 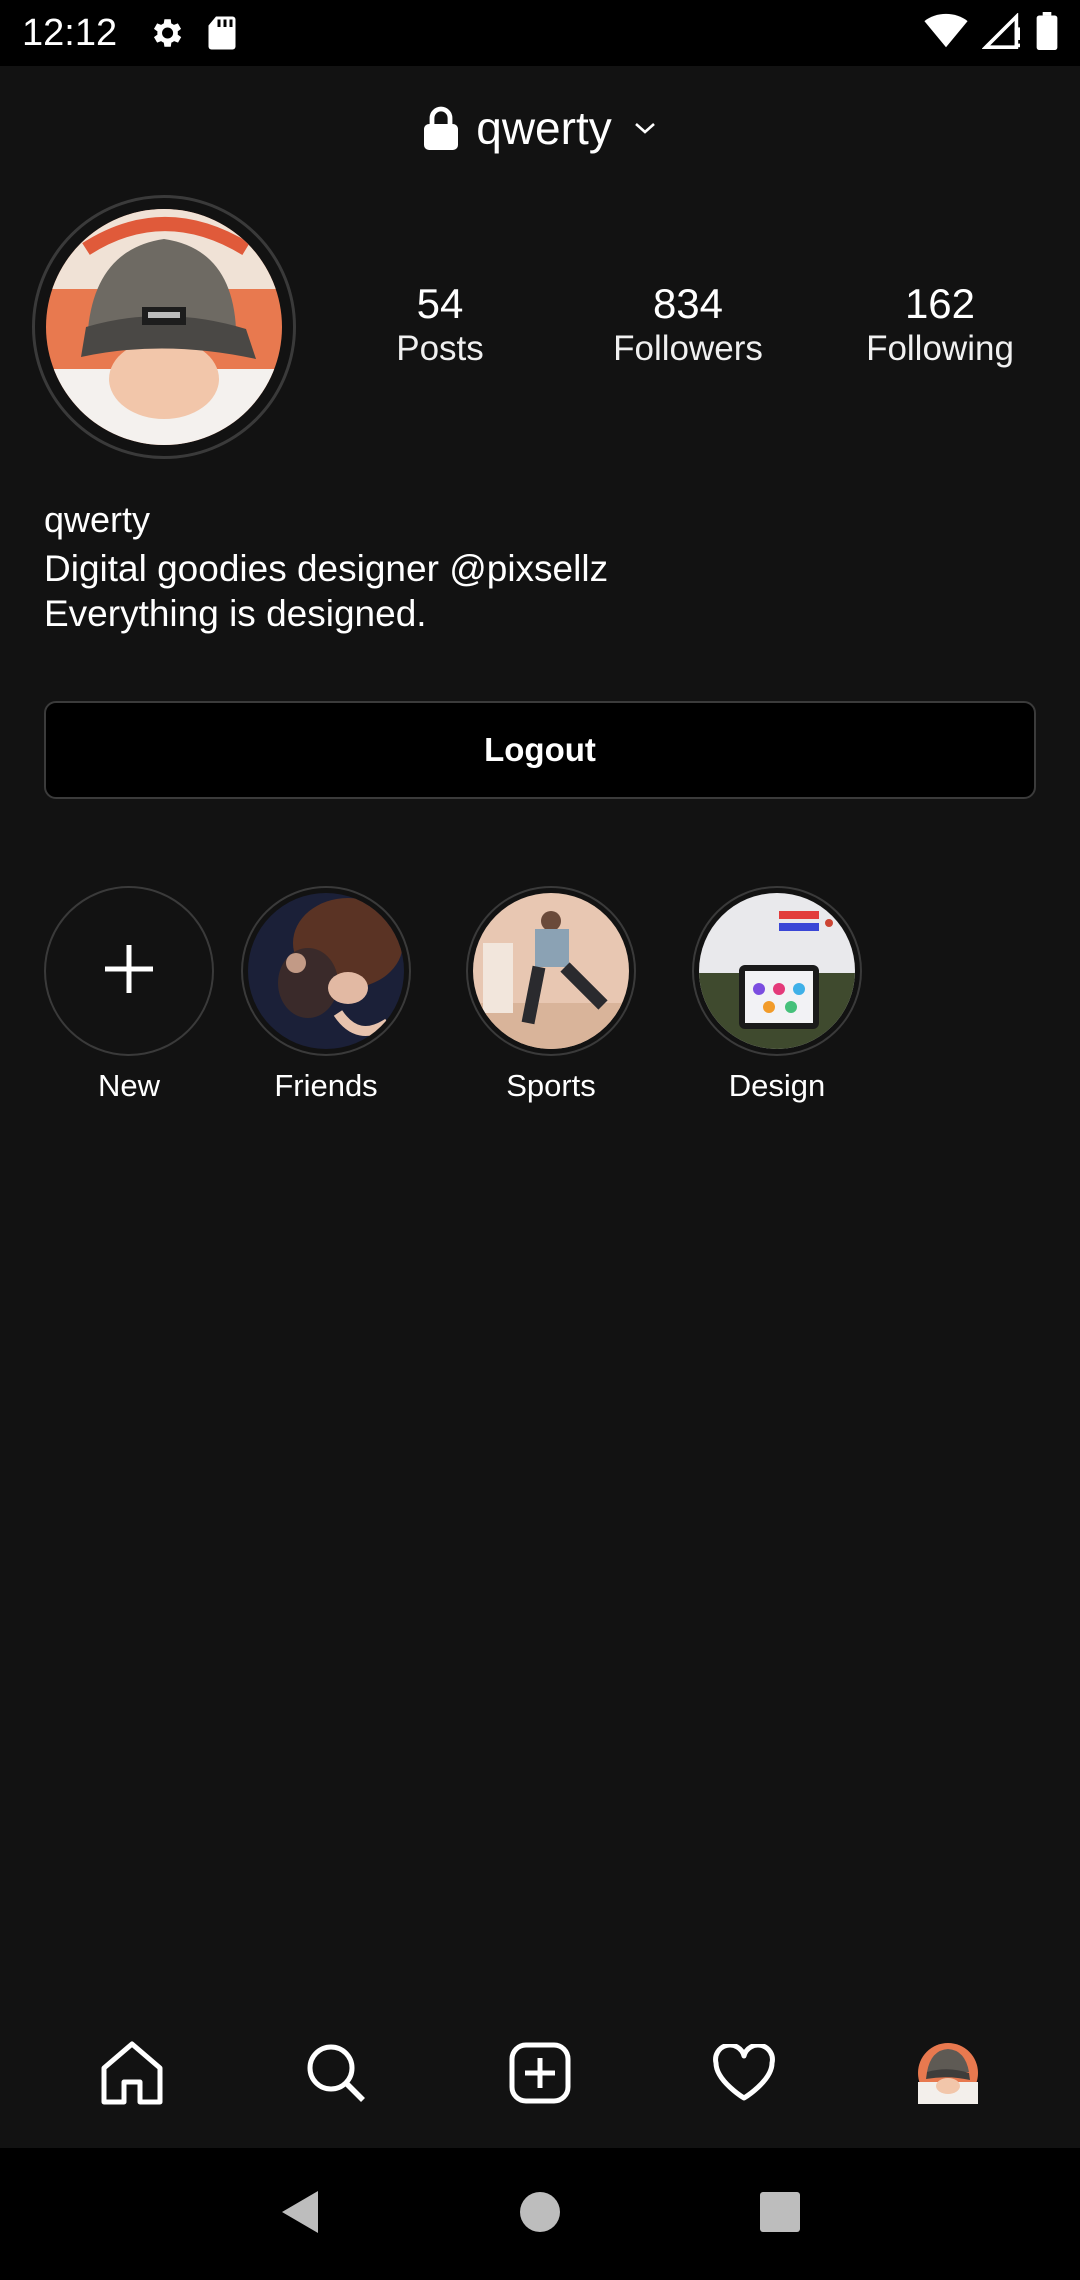 I want to click on story-highlights: New Friends Sports Design, so click(x=540, y=1001).